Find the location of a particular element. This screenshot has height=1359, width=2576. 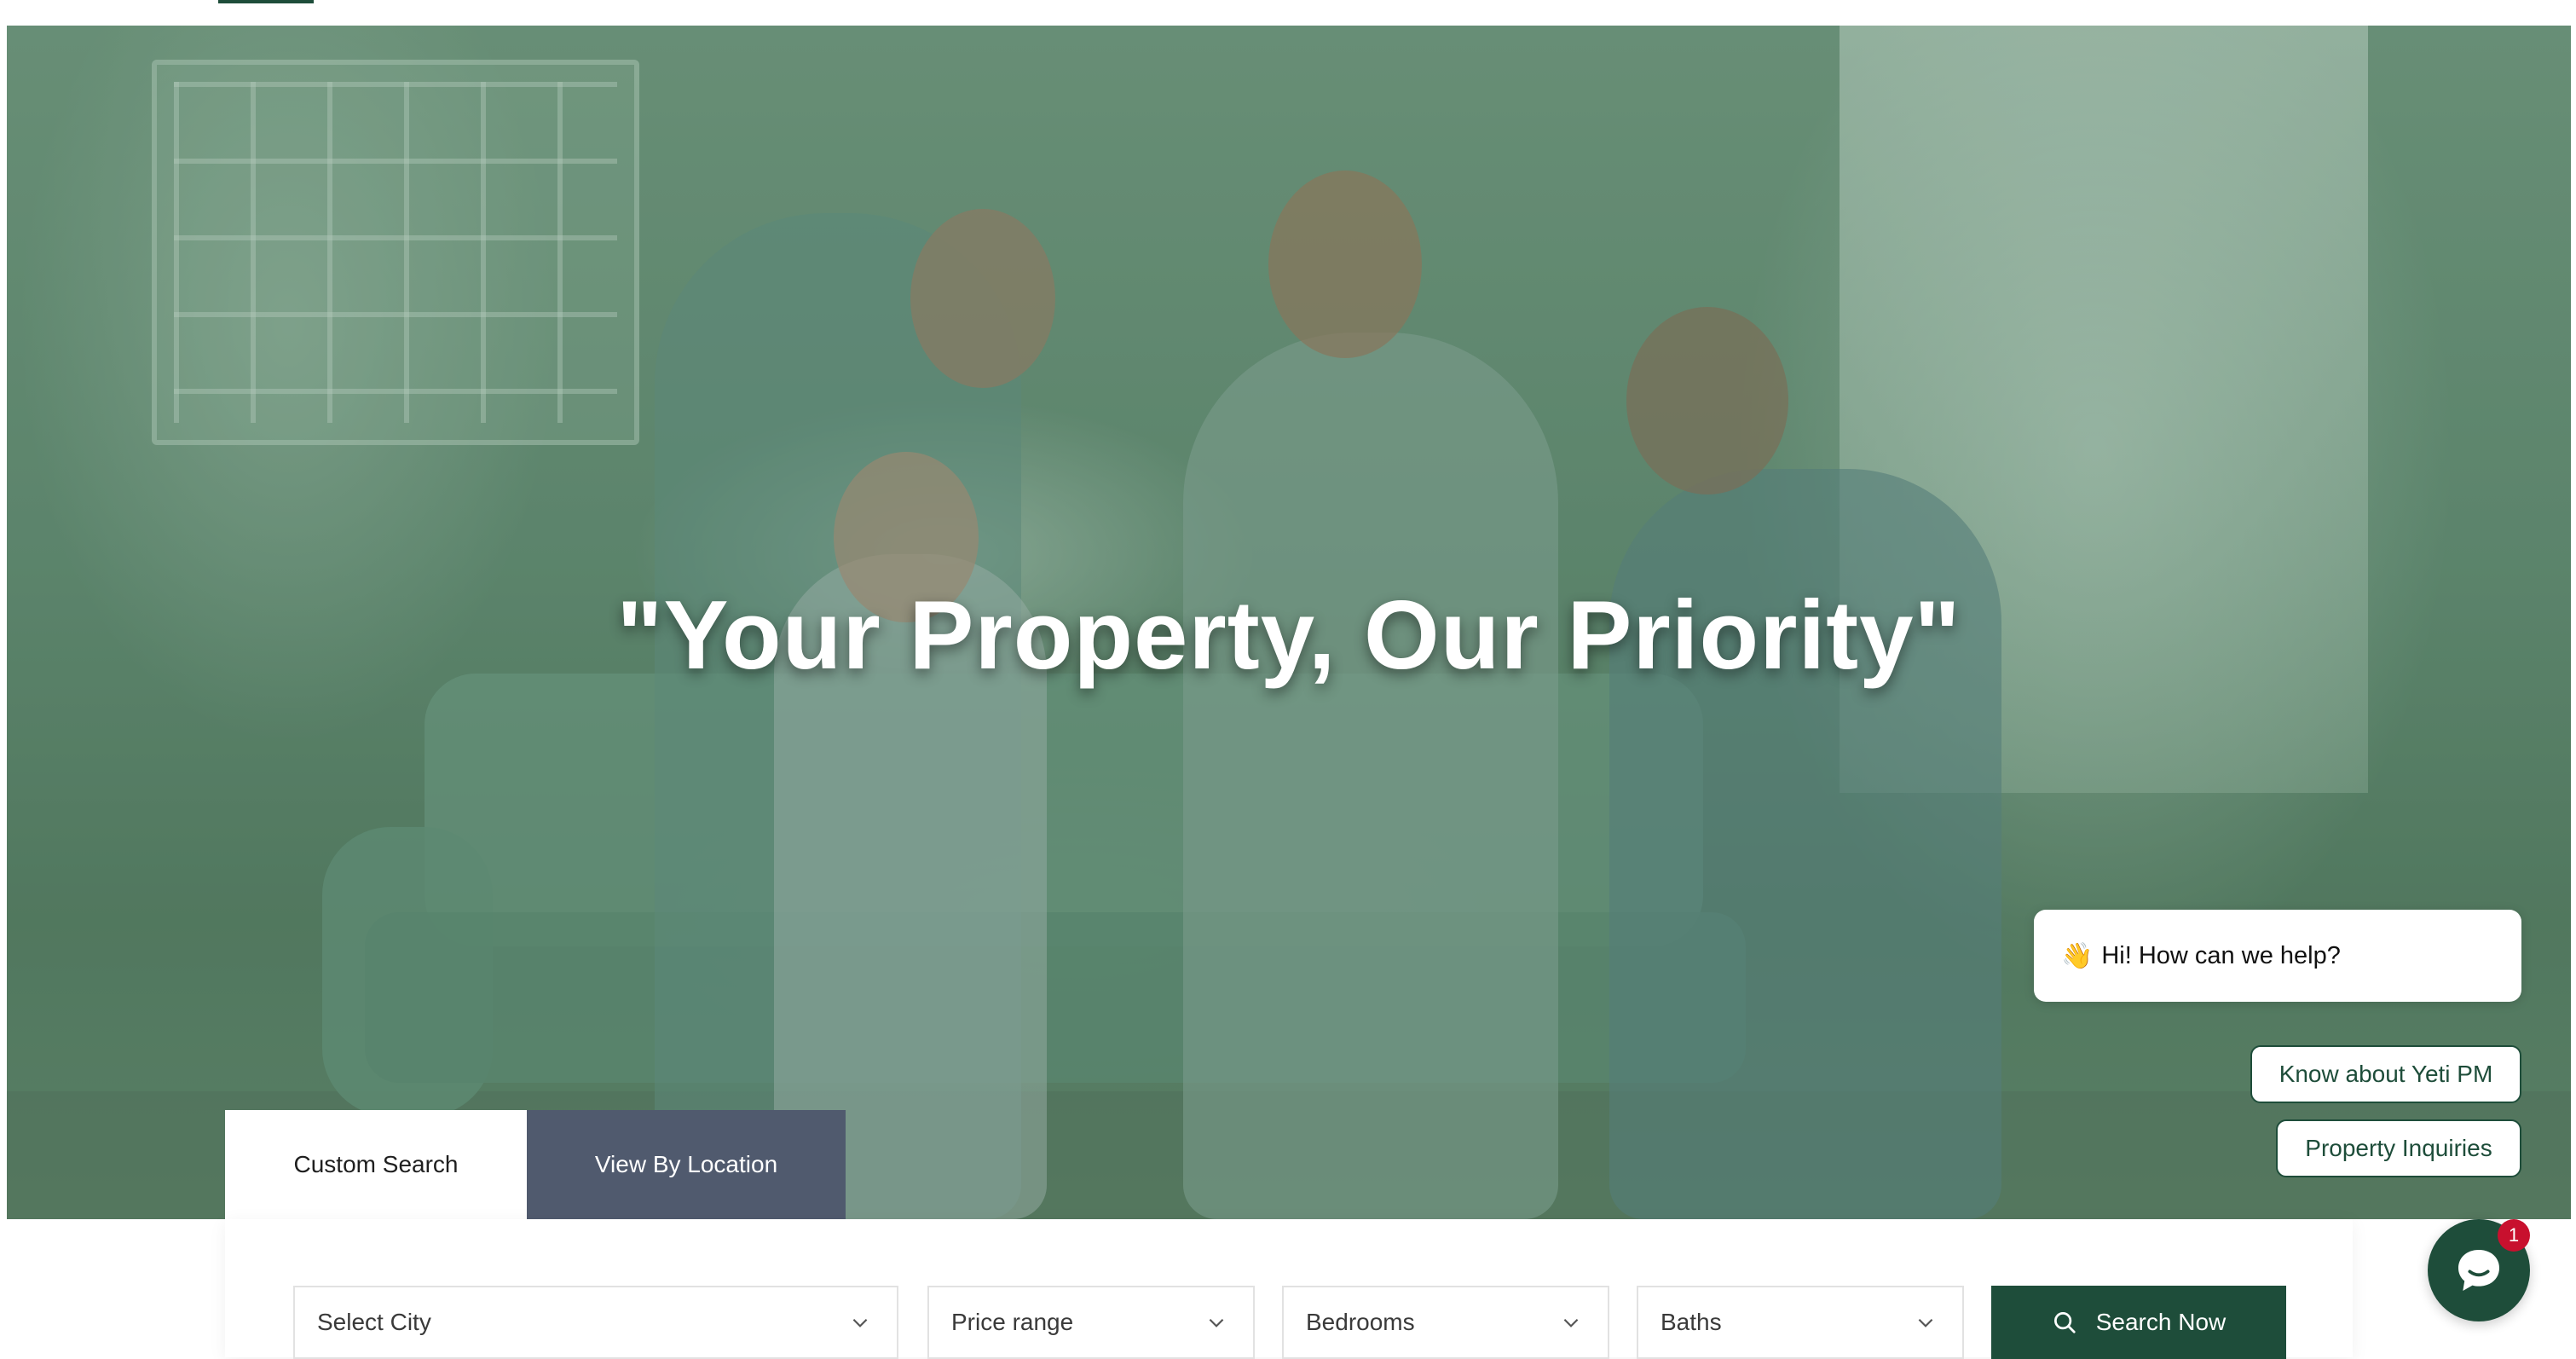

bedrooms-label: Bedrooms is located at coordinates (1360, 1322).